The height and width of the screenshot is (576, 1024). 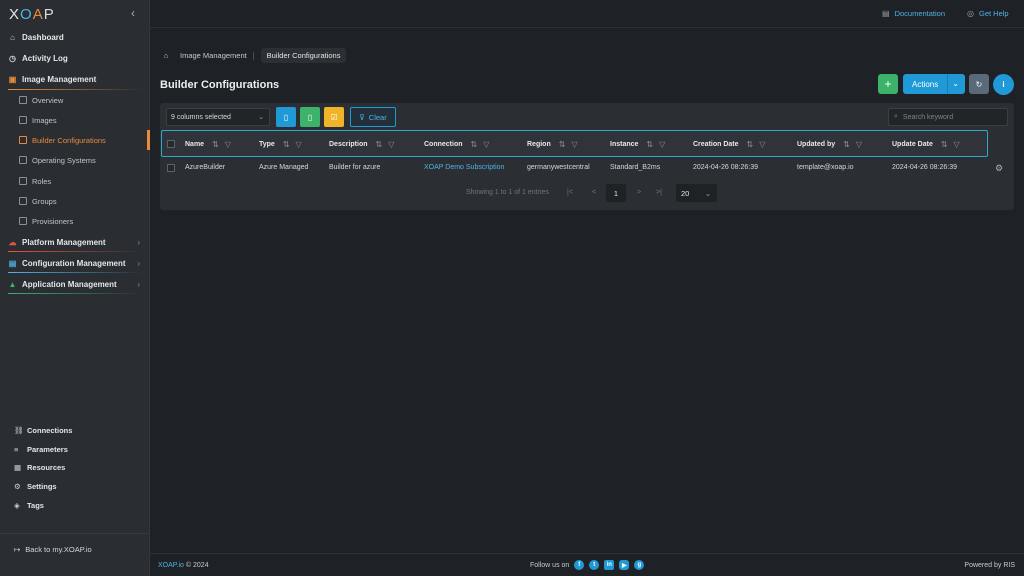 I want to click on column-header-creation-date: Creation Date ⇅ ▽, so click(x=729, y=144).